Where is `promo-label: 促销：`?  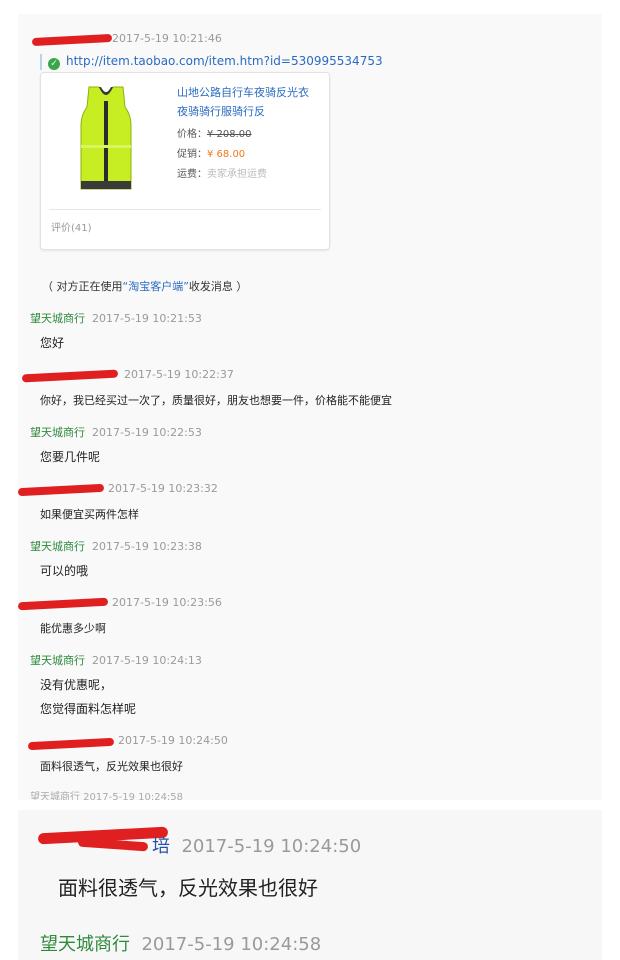 promo-label: 促销： is located at coordinates (192, 154).